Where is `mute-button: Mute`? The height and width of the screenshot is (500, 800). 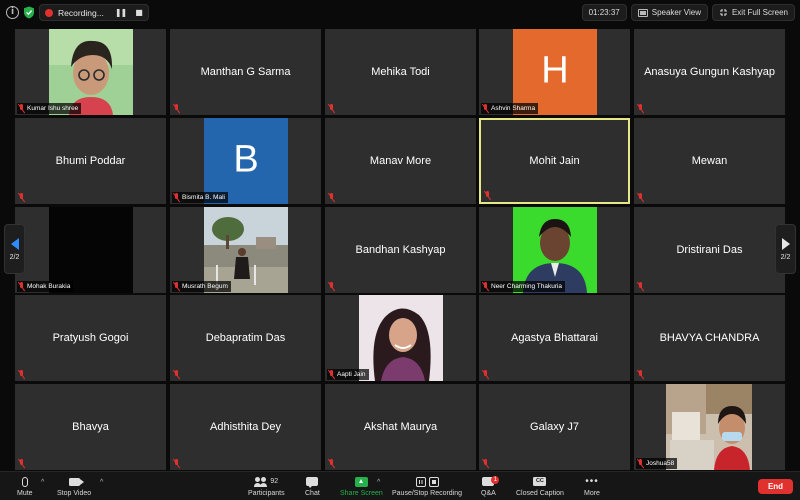 mute-button: Mute is located at coordinates (25, 485).